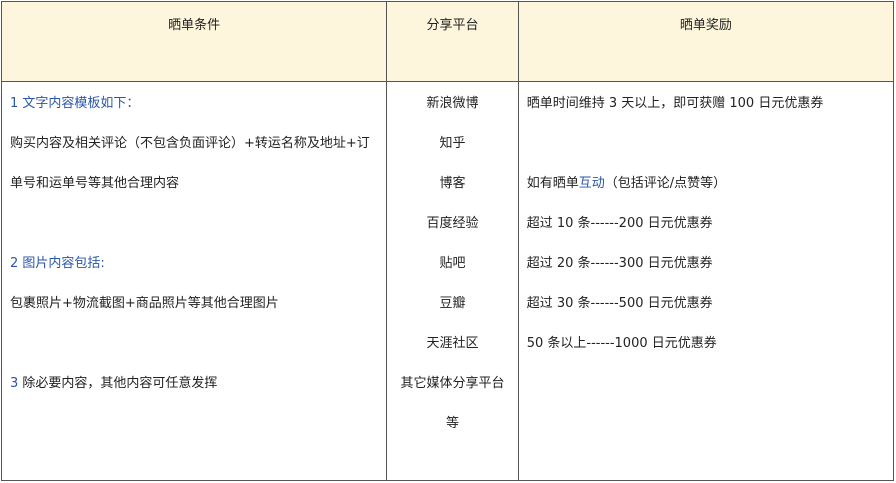 This screenshot has width=896, height=483. What do you see at coordinates (619, 303) in the screenshot?
I see `reward-tier: 超过 30 条------500 日元优惠券` at bounding box center [619, 303].